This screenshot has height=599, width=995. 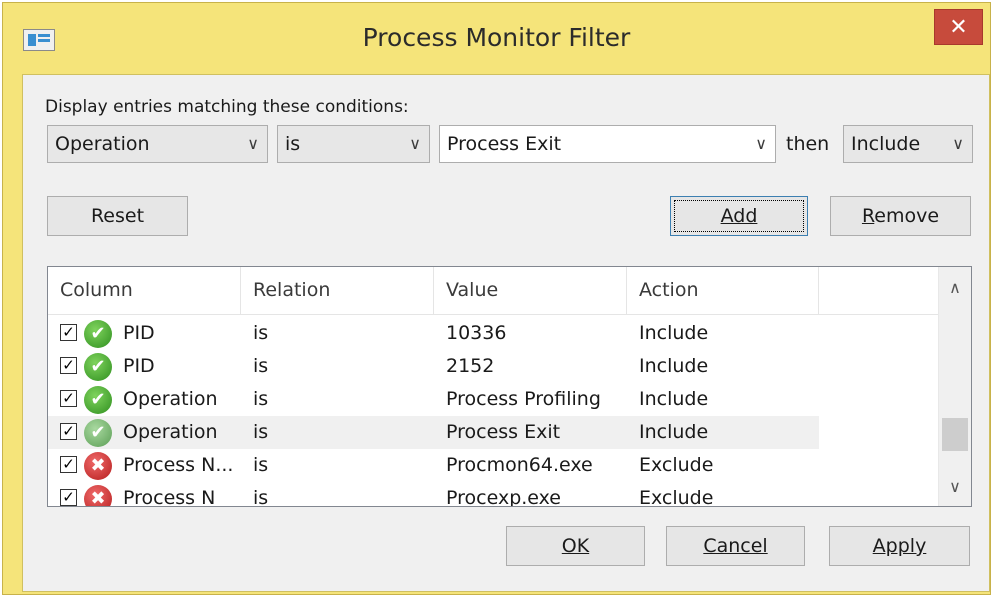 I want to click on table-row: ✓ ✔ PID is 2152 Include, so click(x=493, y=366).